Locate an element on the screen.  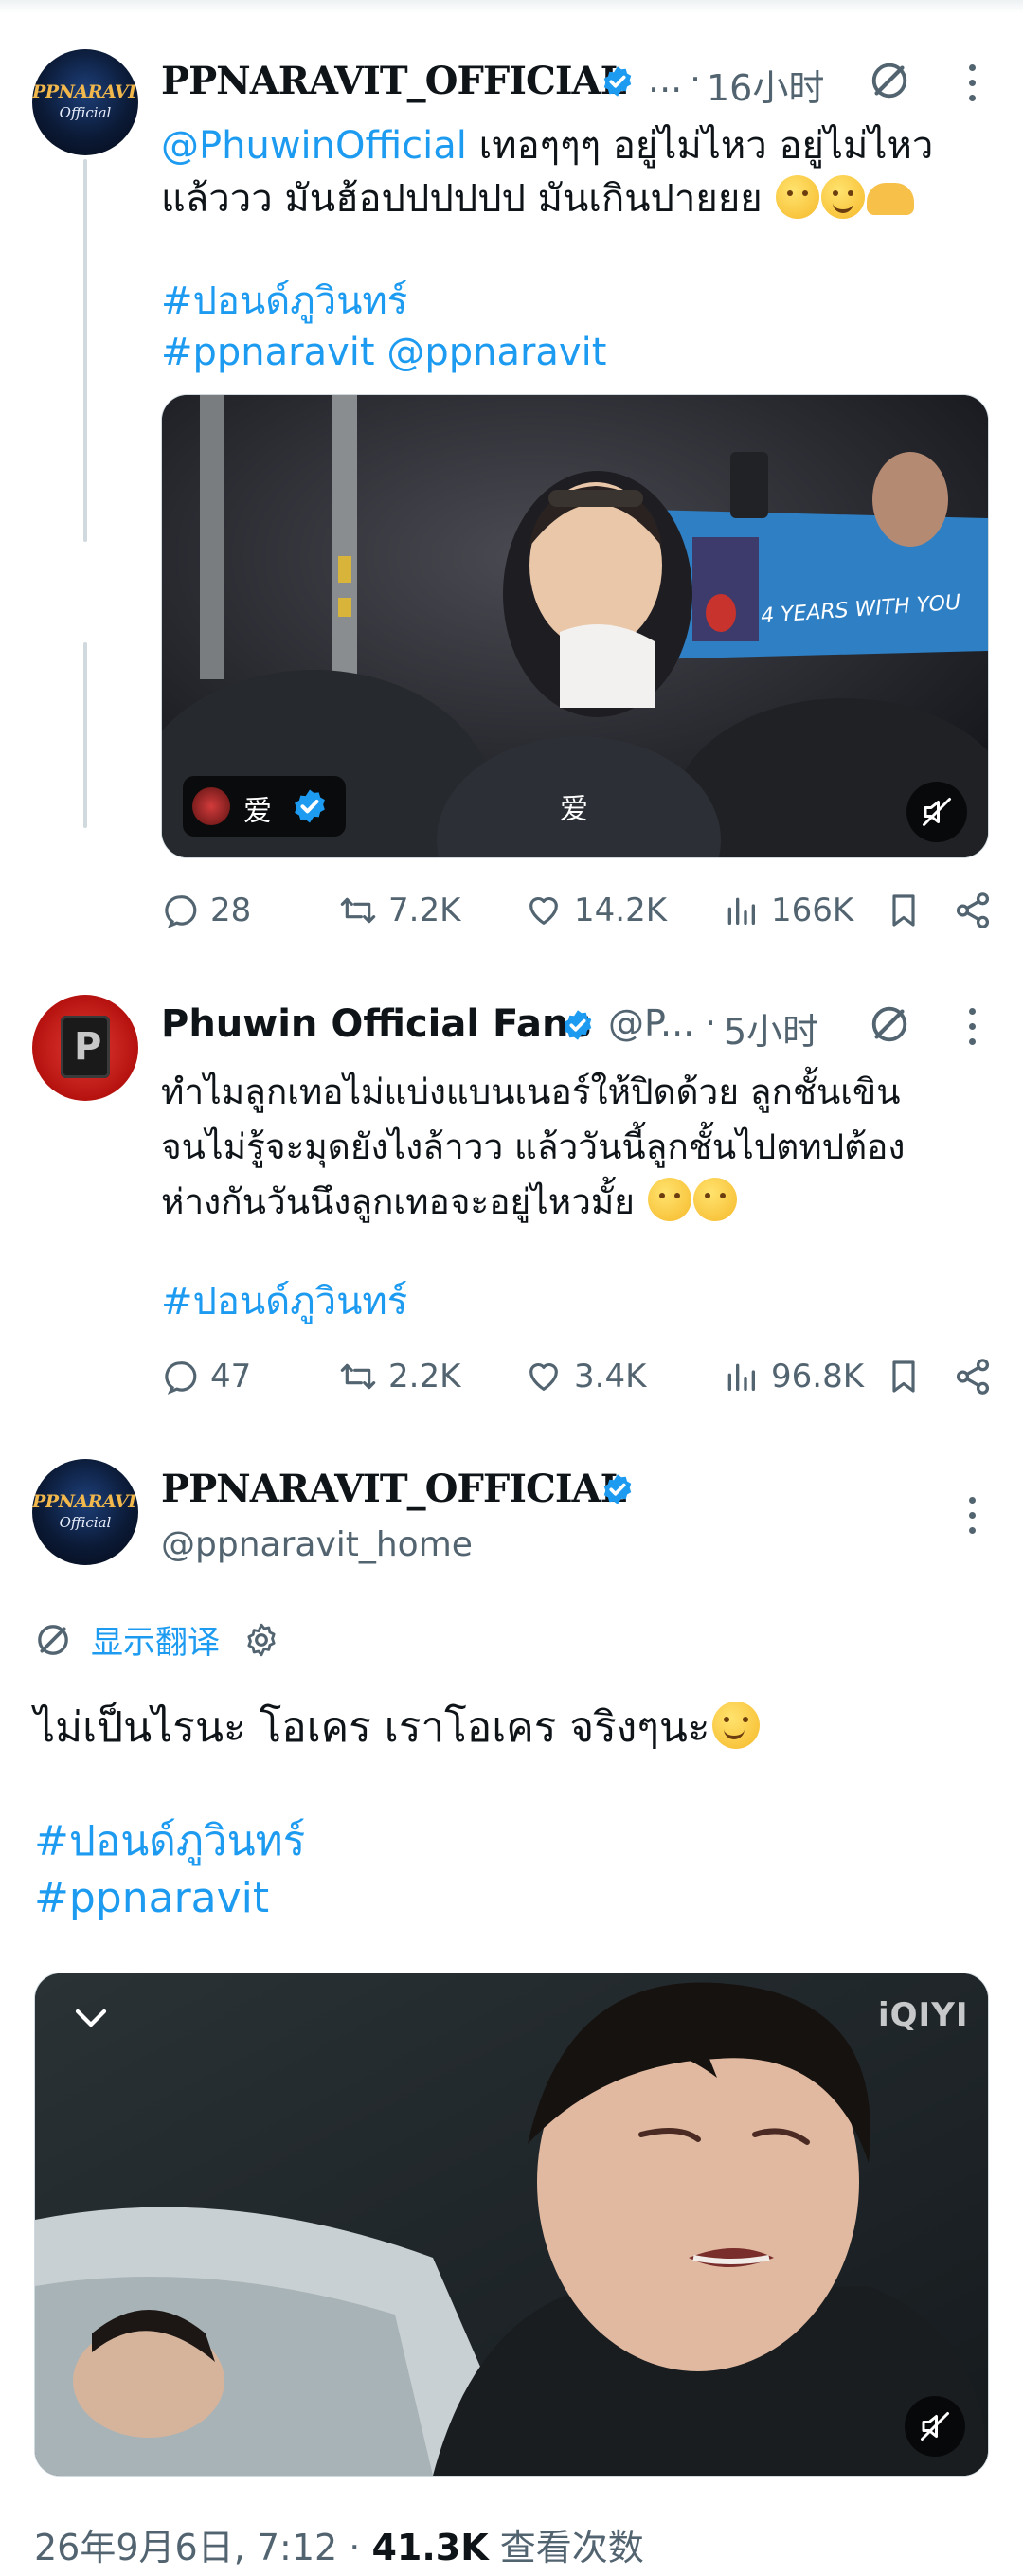
channel-tag: 爱 is located at coordinates (264, 806).